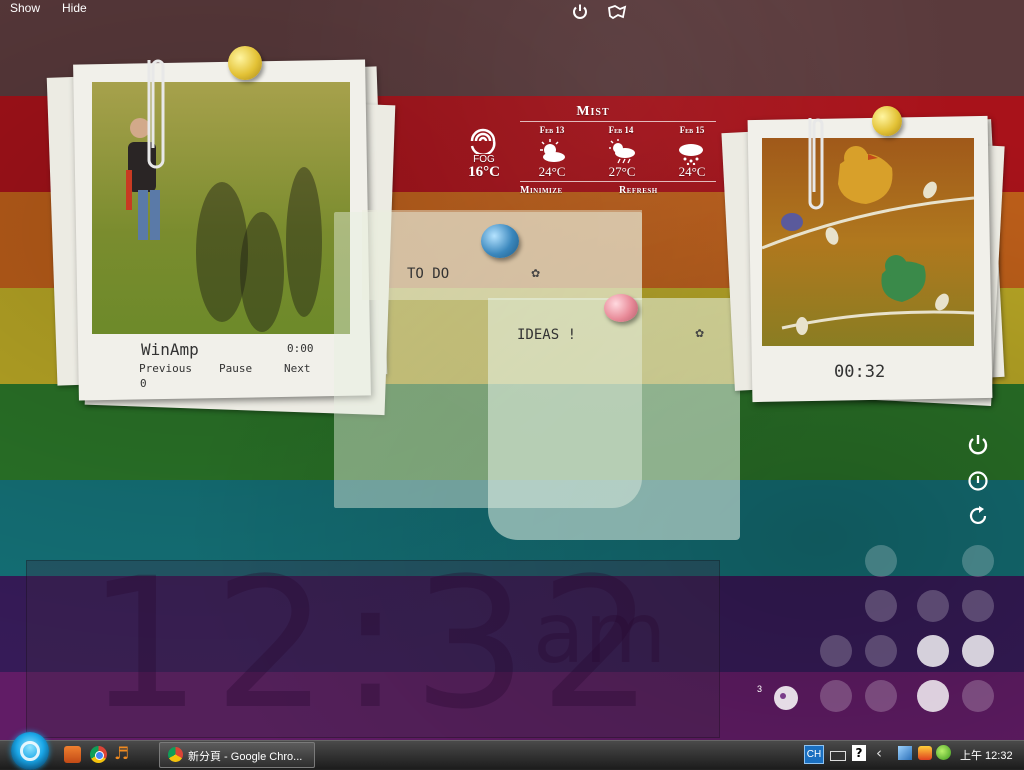  What do you see at coordinates (25, 8) in the screenshot?
I see `show-button: Show` at bounding box center [25, 8].